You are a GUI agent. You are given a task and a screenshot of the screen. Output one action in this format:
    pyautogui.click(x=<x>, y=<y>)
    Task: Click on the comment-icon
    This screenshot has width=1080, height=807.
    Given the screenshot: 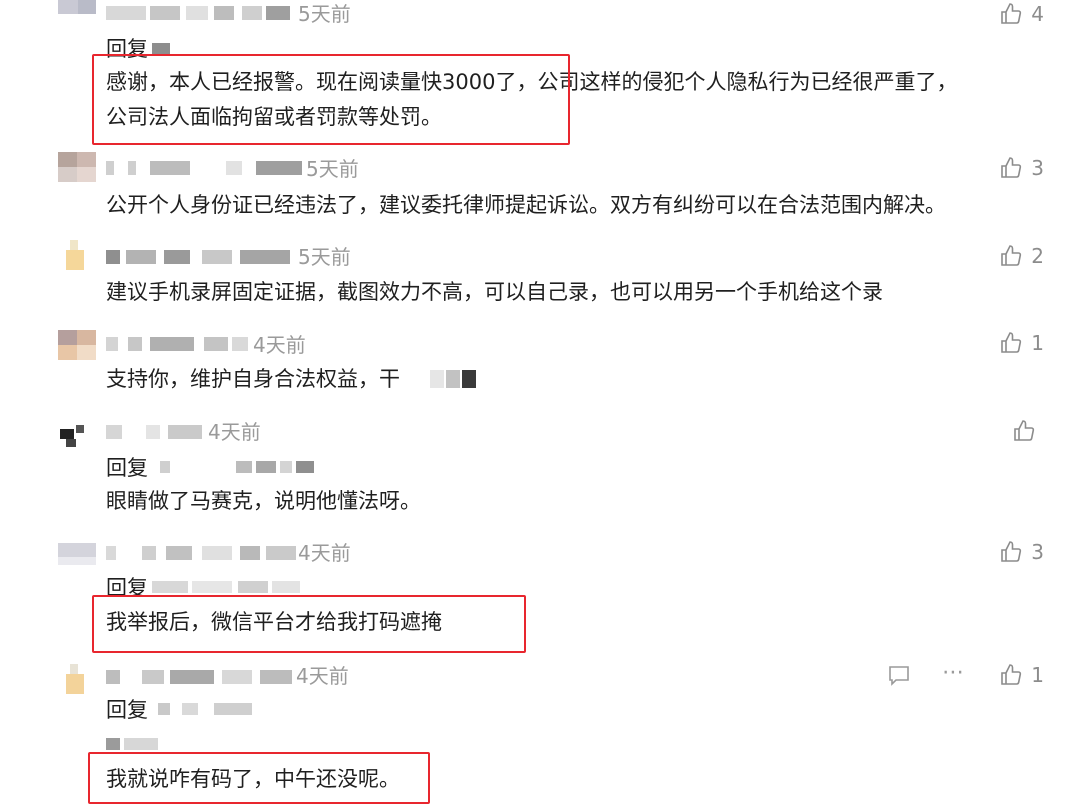 What is the action you would take?
    pyautogui.click(x=899, y=676)
    